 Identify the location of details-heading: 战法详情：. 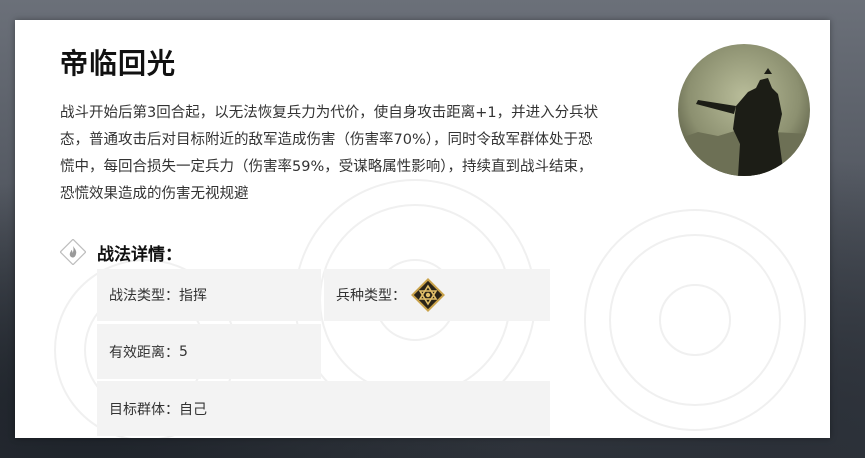
(139, 255).